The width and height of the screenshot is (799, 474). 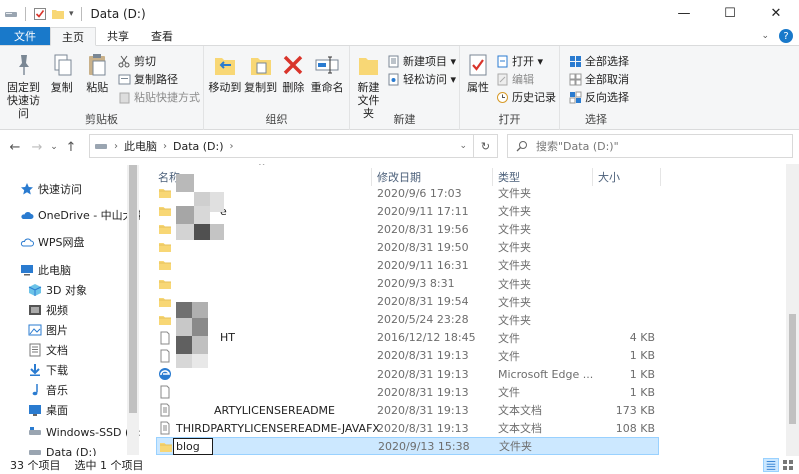 I want to click on table-row: 2020/8/31 19:13 Microsoft Edge ... 1 KB, so click(x=407, y=374).